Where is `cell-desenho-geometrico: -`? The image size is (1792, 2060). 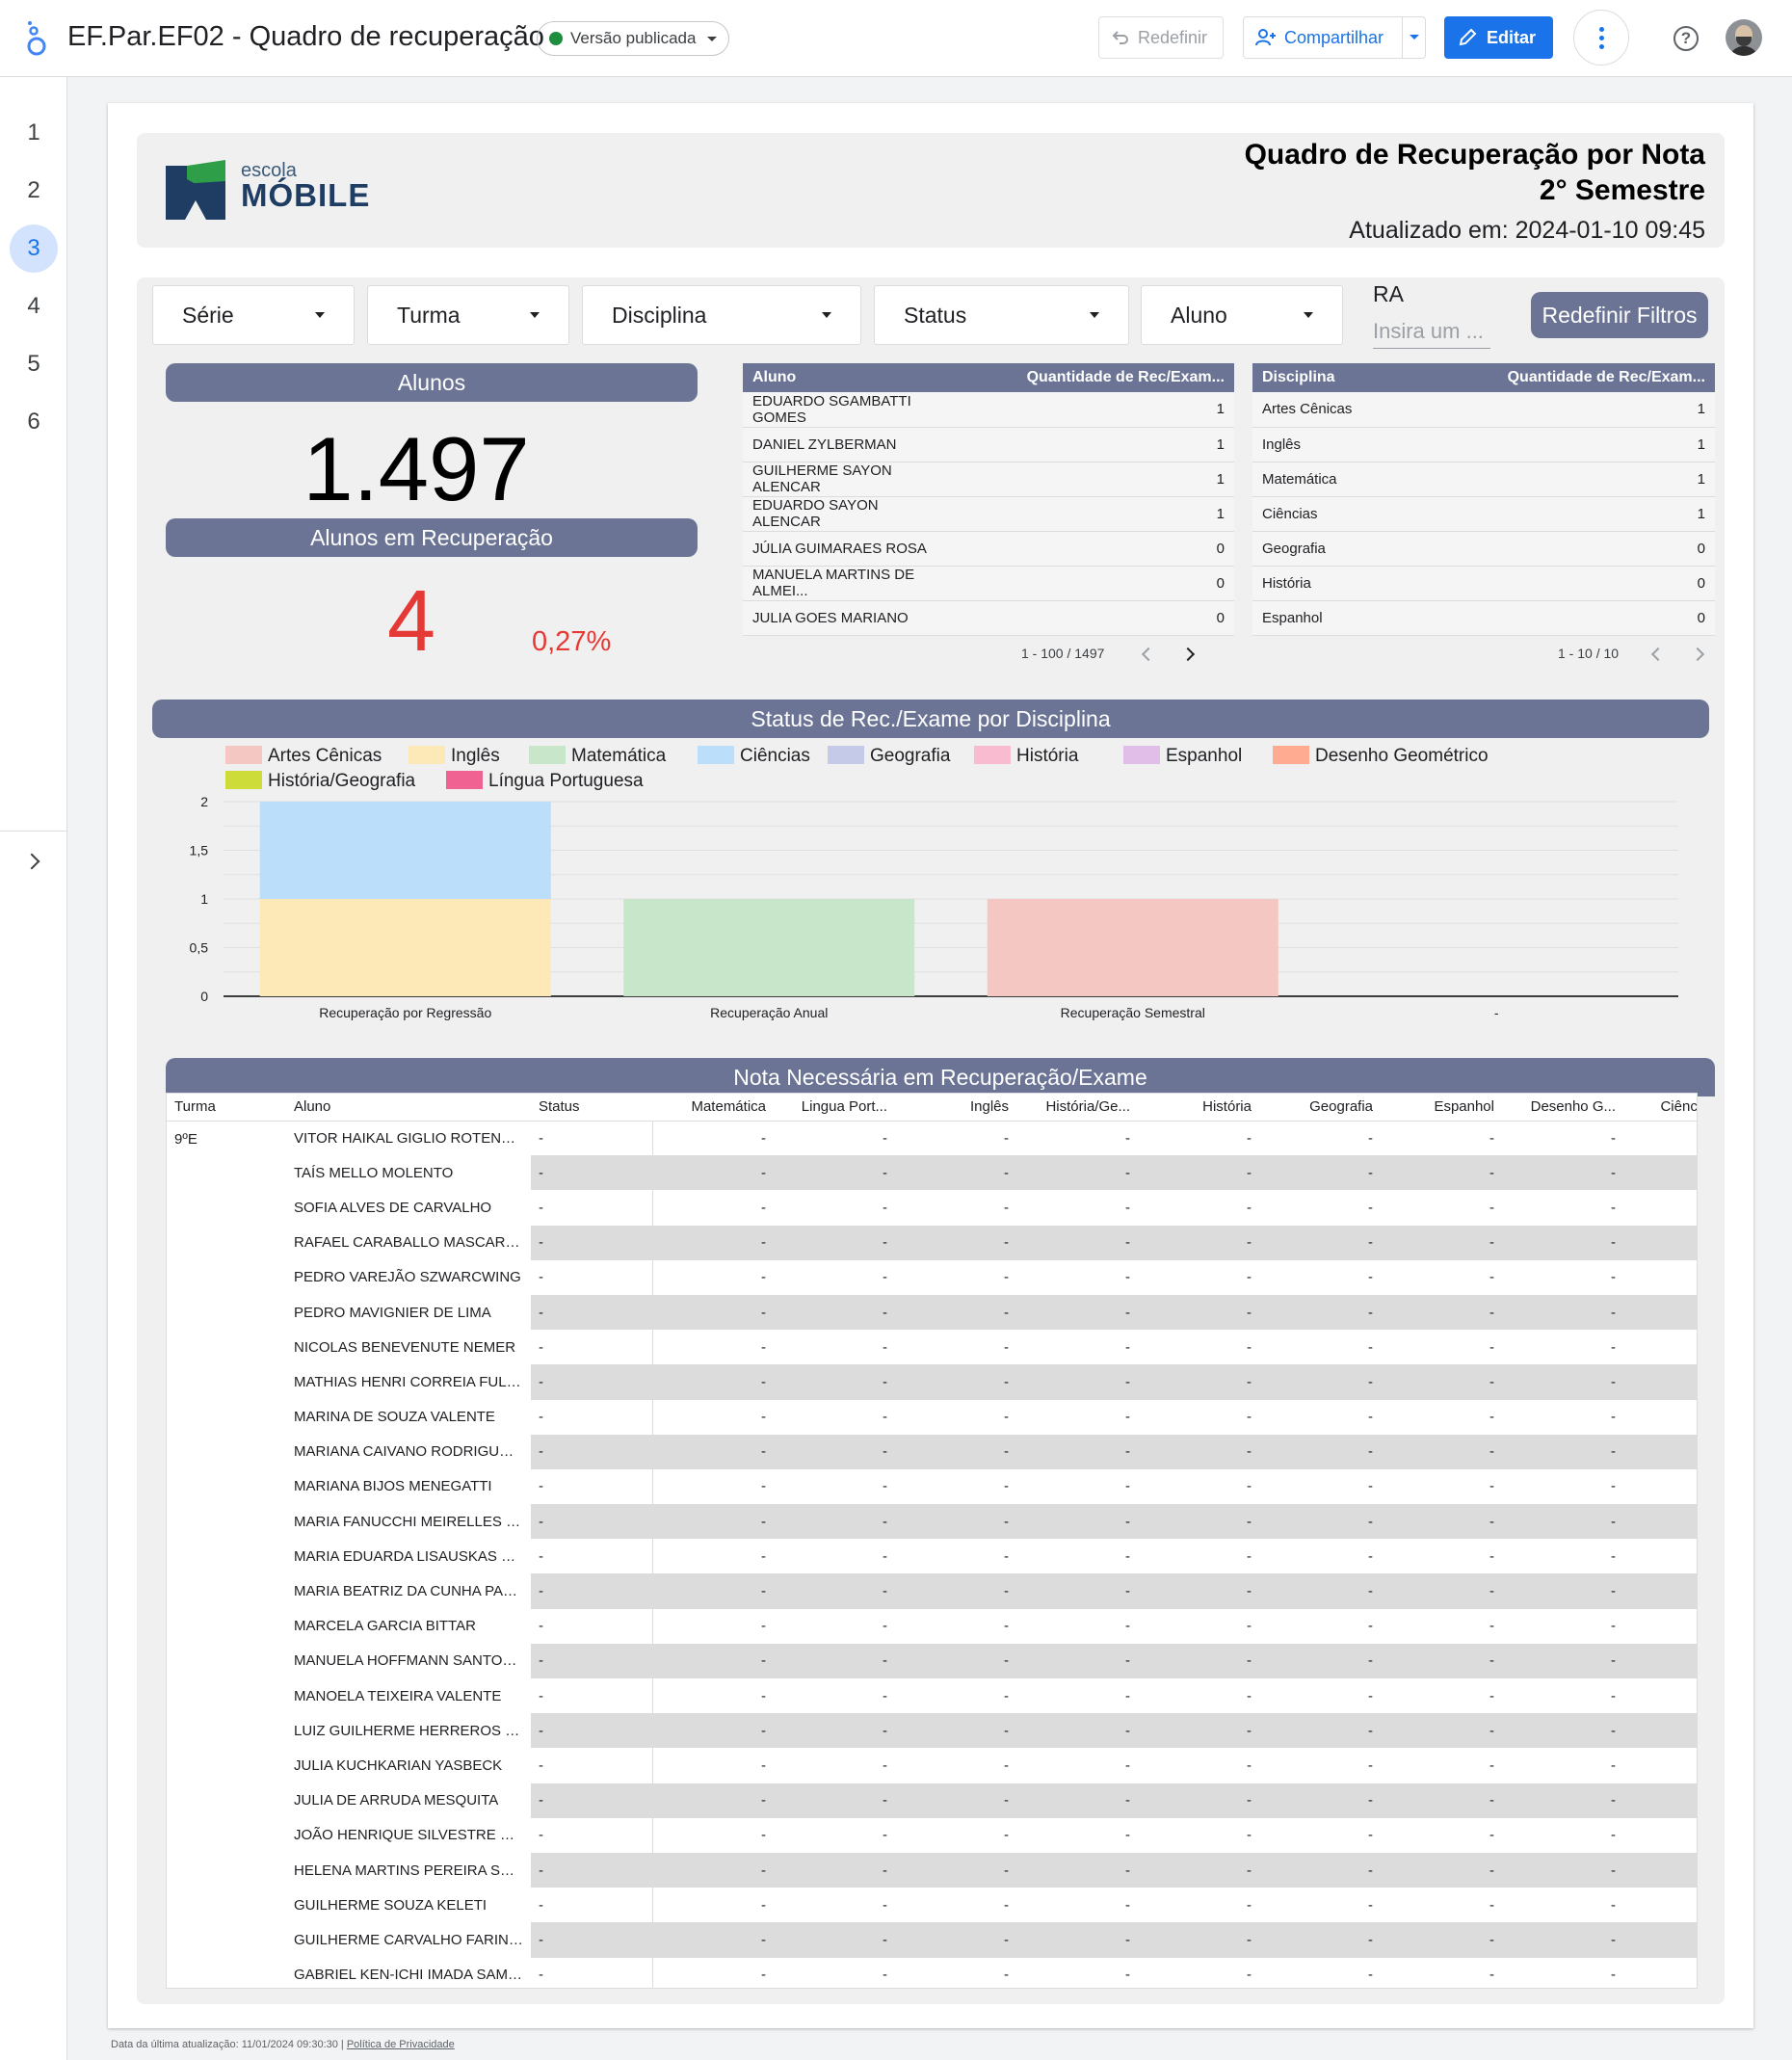 cell-desenho-geometrico: - is located at coordinates (1613, 1138).